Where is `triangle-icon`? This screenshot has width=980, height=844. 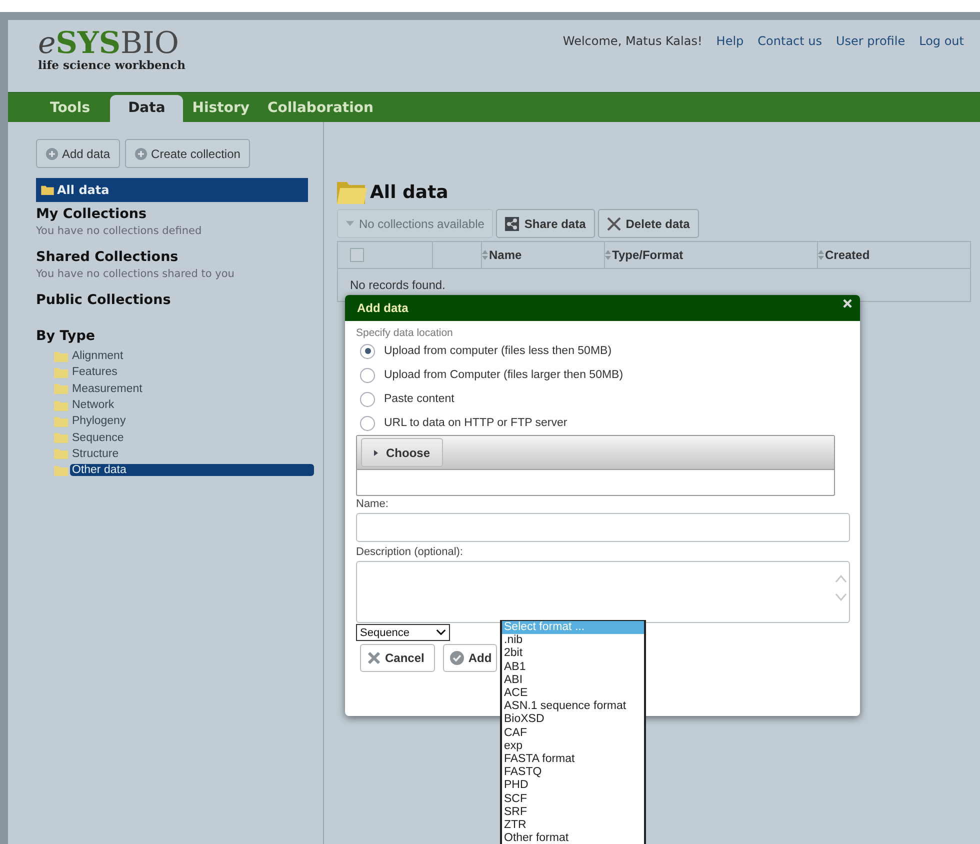
triangle-icon is located at coordinates (376, 453).